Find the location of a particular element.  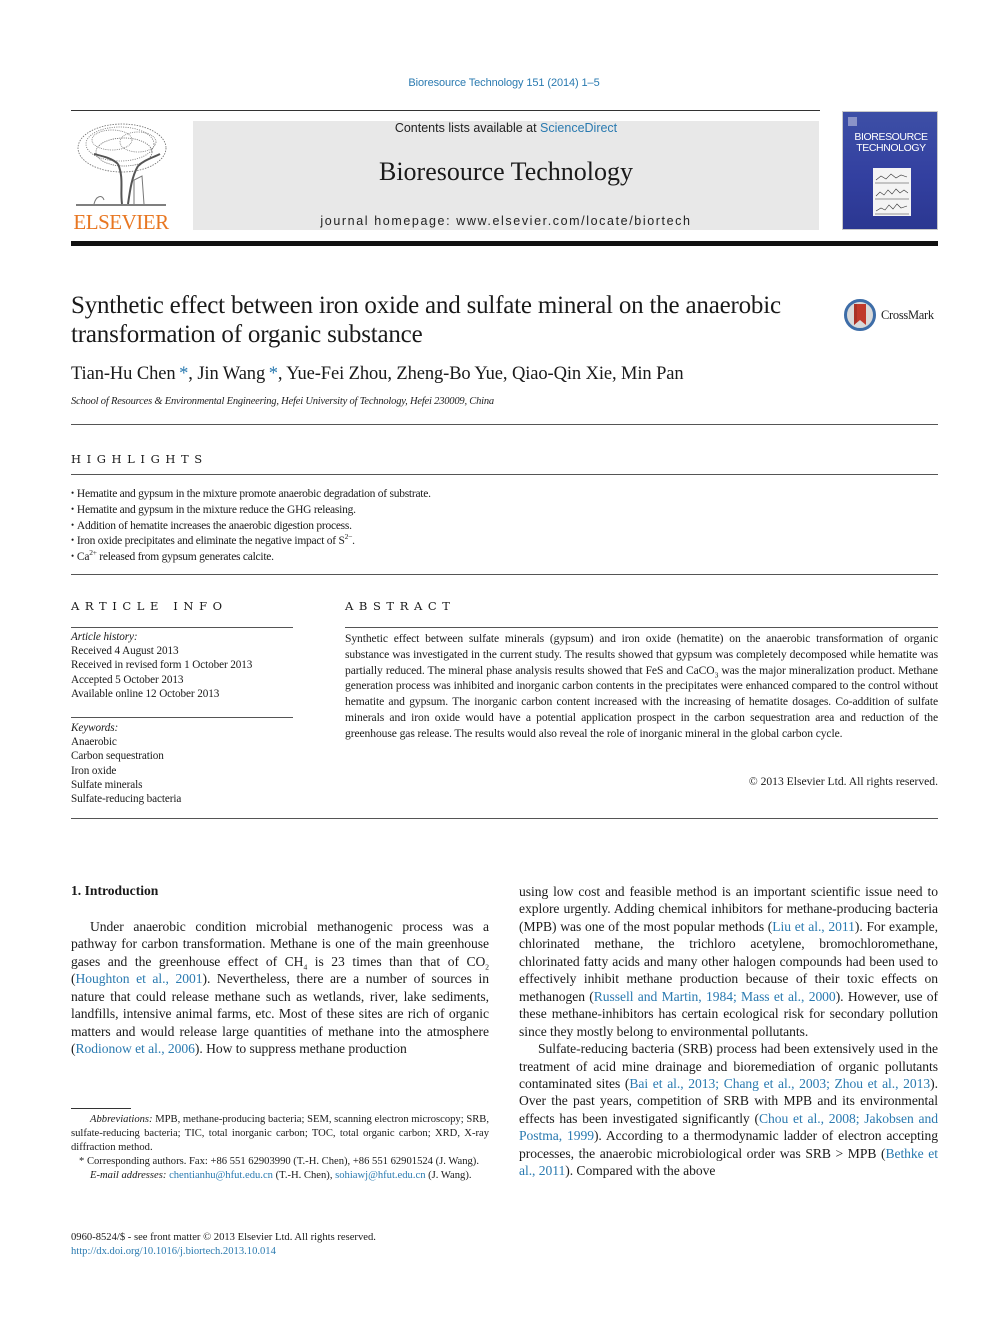

crossmark-label: CrossMark is located at coordinates (907, 315).